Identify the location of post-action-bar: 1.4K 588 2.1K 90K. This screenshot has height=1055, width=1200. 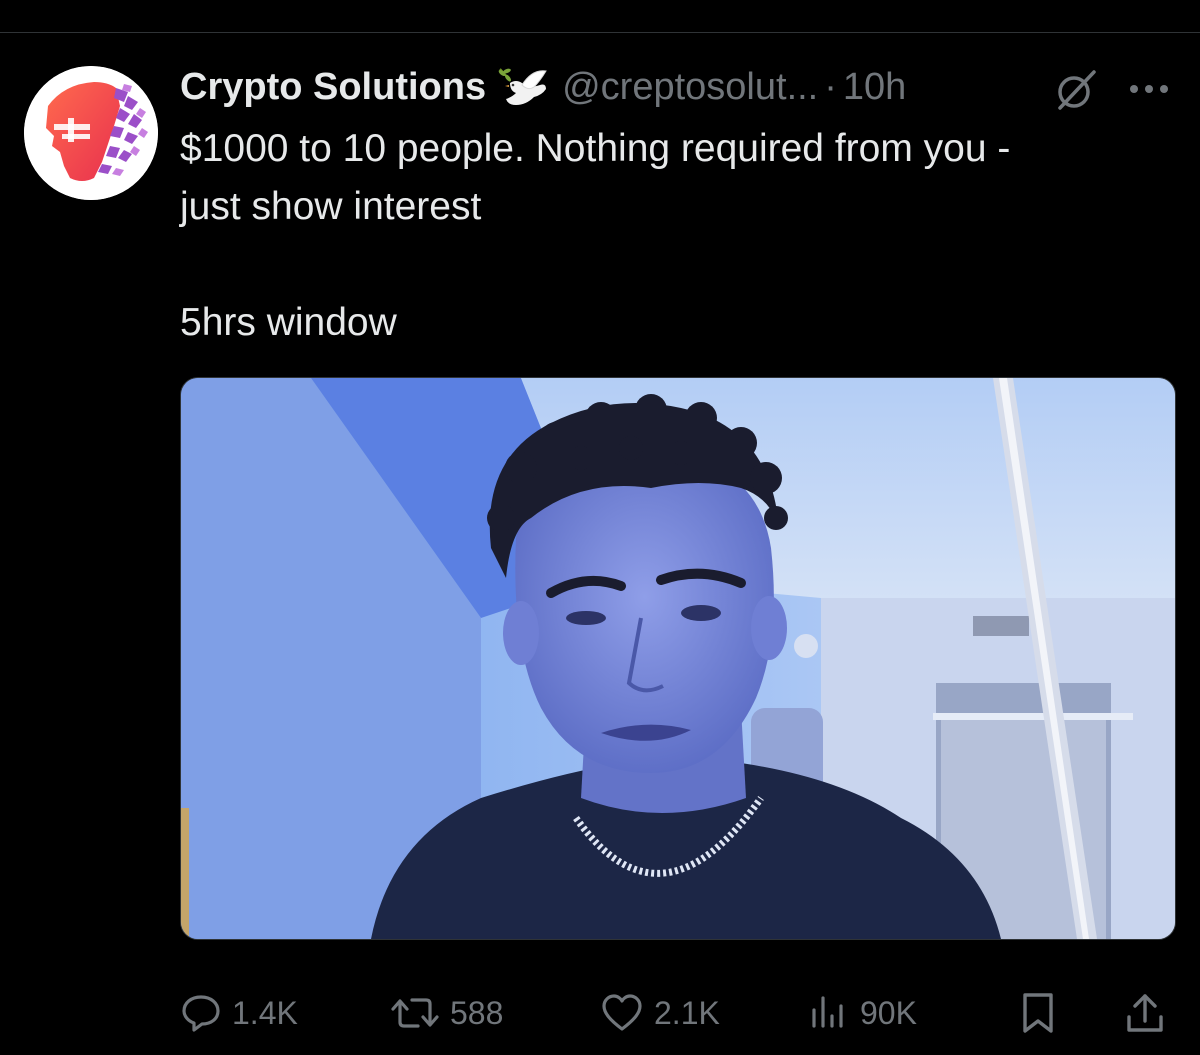
(675, 1013).